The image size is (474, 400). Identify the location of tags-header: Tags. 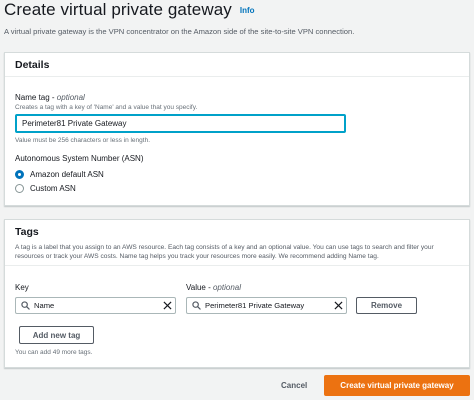
(237, 232).